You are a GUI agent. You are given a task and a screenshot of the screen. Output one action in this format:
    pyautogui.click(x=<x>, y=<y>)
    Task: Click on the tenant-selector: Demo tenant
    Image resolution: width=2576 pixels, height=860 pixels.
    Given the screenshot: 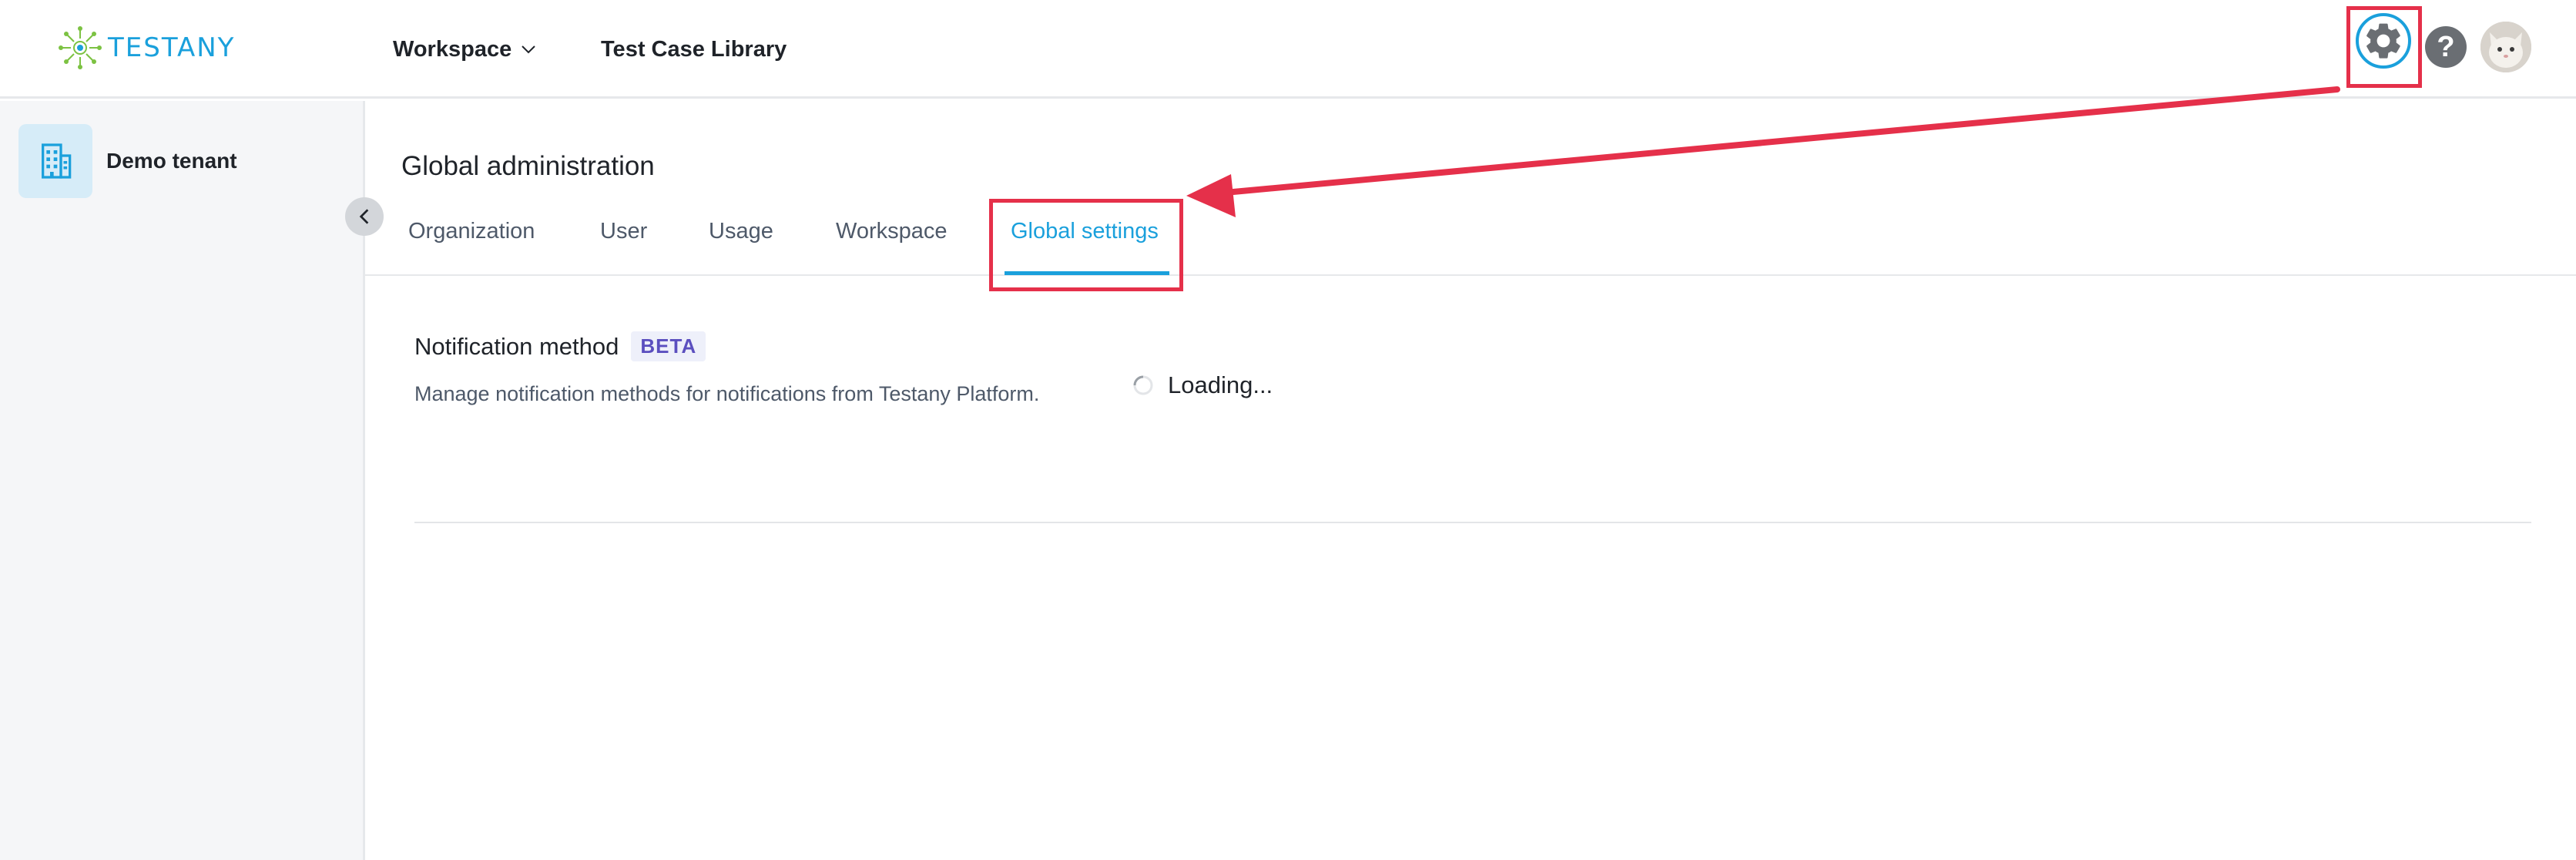 What is the action you would take?
    pyautogui.click(x=127, y=161)
    